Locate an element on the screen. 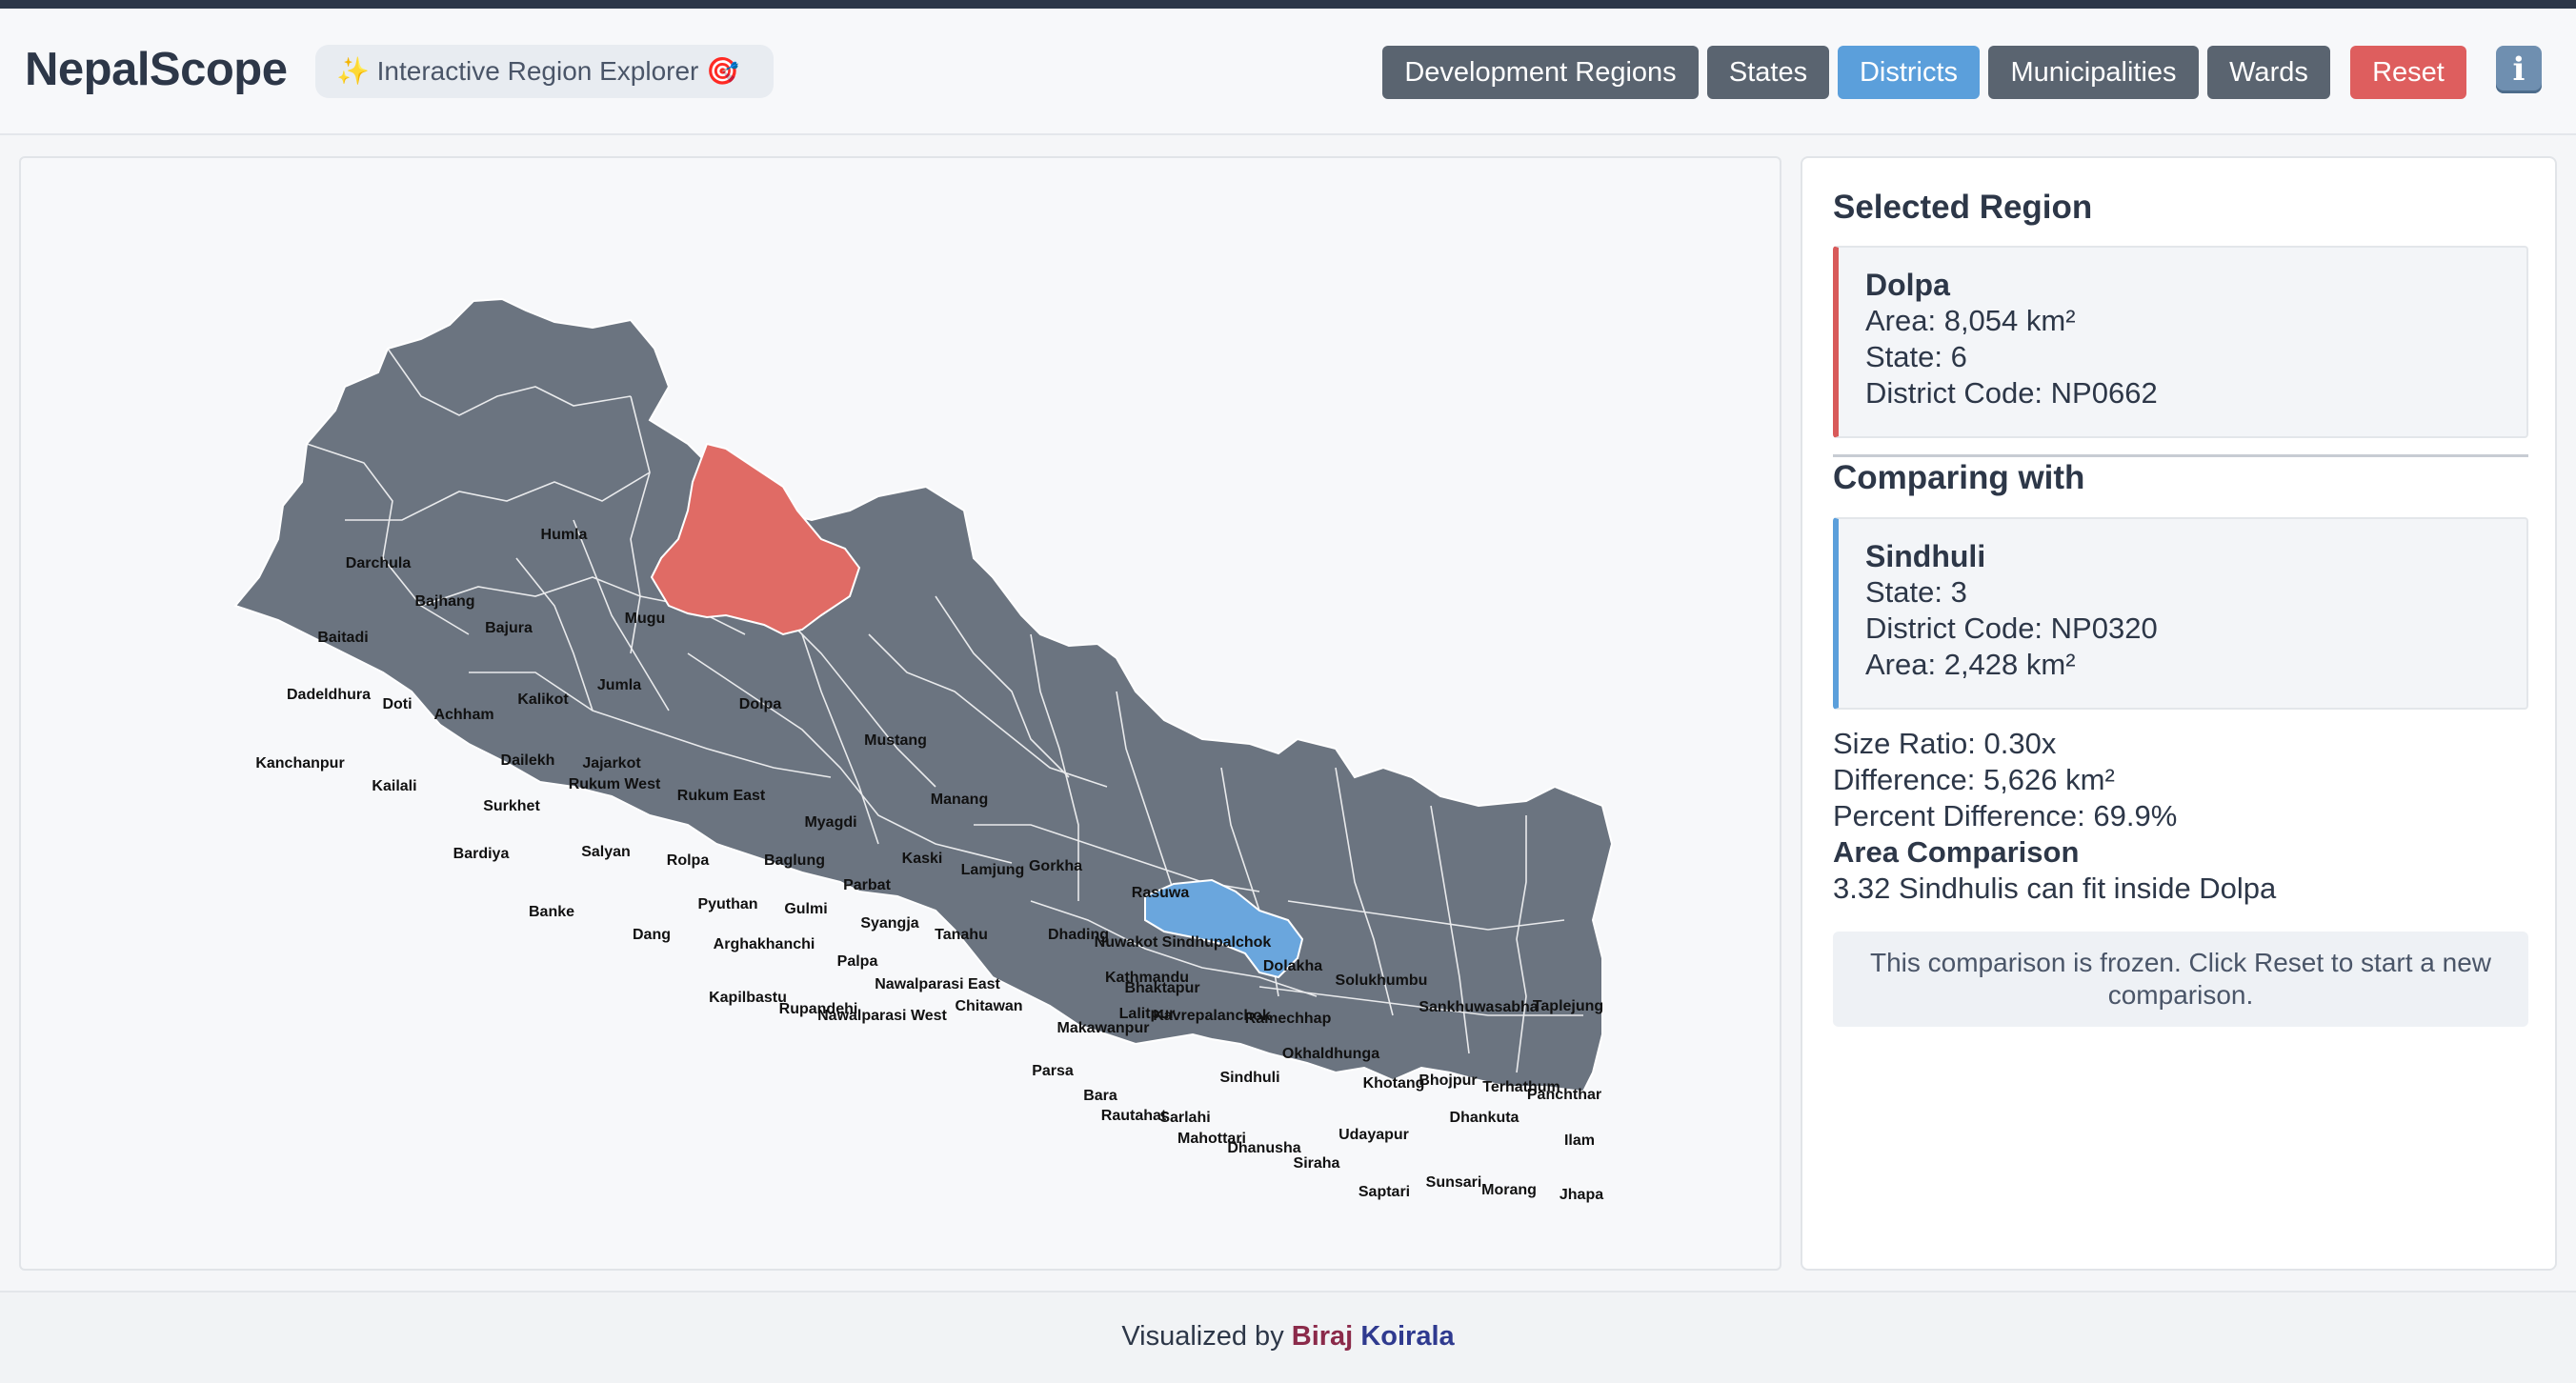 The image size is (2576, 1383). district-label-morang: Morang is located at coordinates (1509, 1190).